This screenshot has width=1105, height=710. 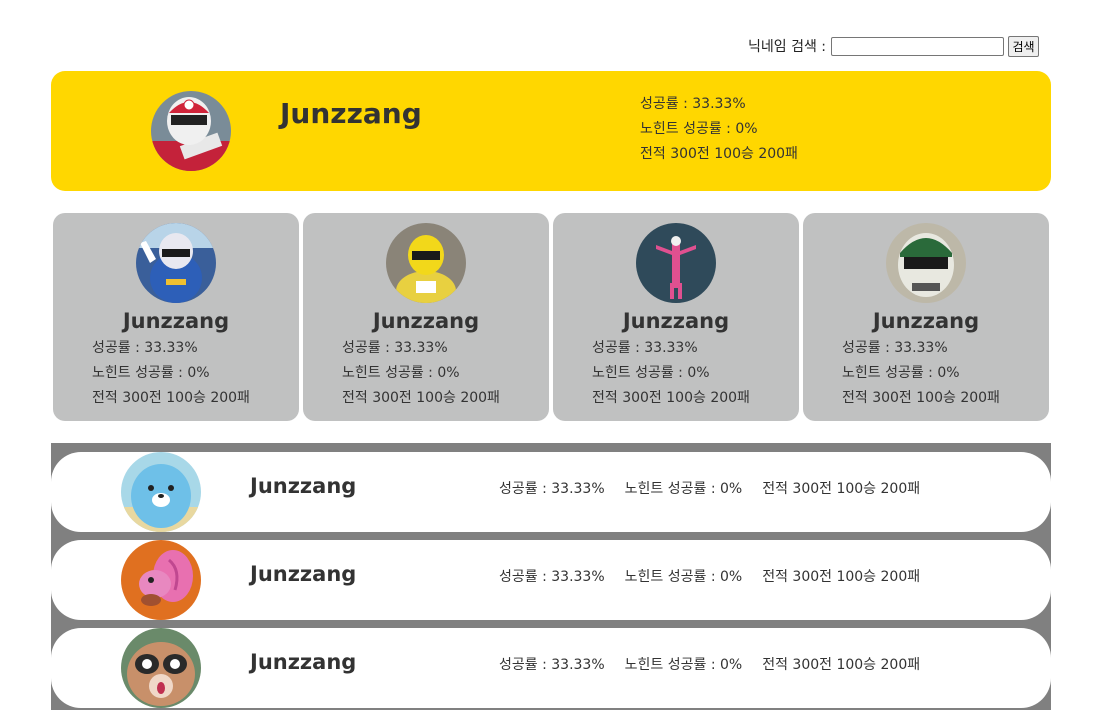 I want to click on nickname-search: 닉네임 검색 : 검색, so click(x=894, y=46).